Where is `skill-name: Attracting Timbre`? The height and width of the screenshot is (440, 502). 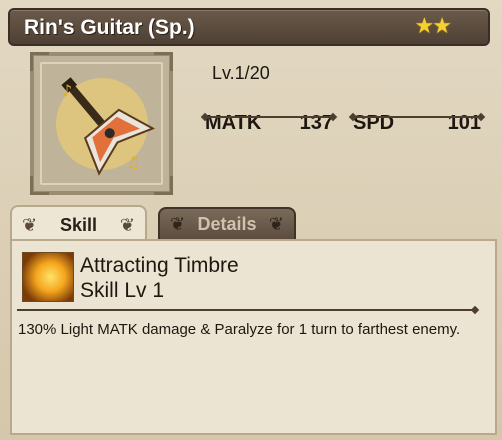 skill-name: Attracting Timbre is located at coordinates (159, 265).